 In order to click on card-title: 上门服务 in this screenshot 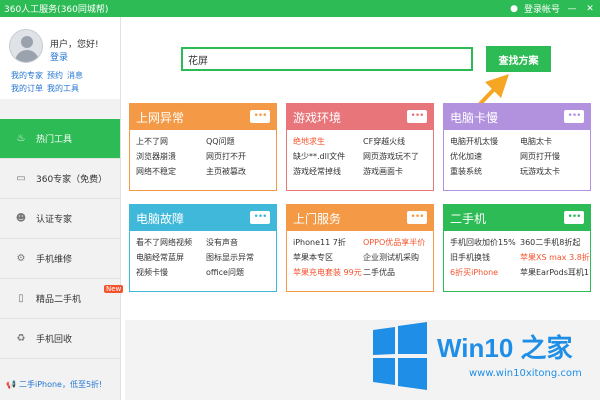, I will do `click(317, 218)`.